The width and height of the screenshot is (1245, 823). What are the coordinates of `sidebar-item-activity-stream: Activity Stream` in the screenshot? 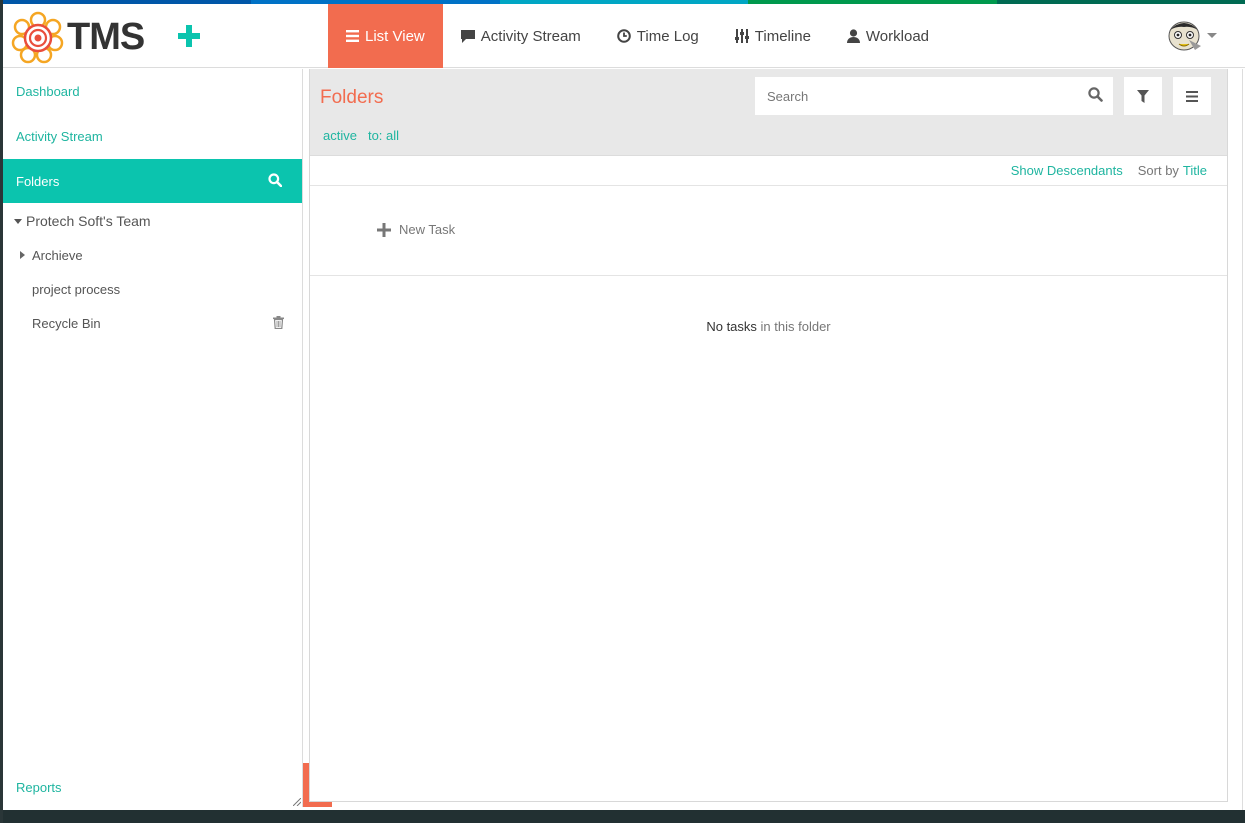 It's located at (152, 136).